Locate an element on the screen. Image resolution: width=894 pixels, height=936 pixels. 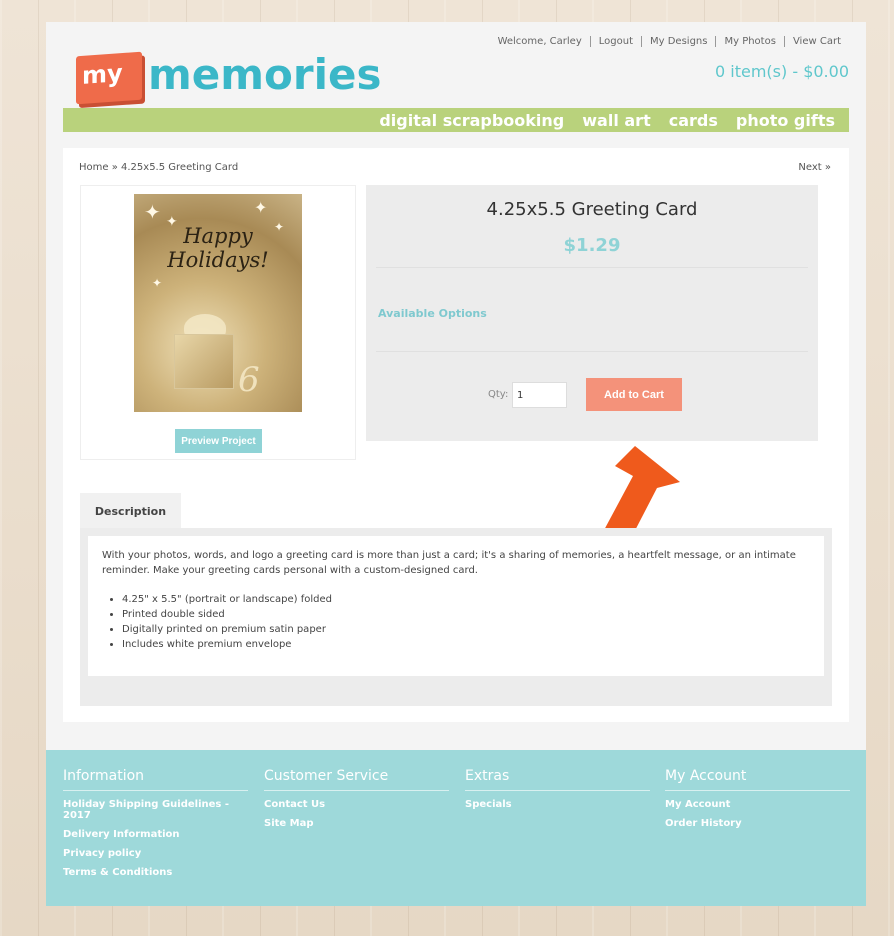
list-item: Printed double sided is located at coordinates (466, 614).